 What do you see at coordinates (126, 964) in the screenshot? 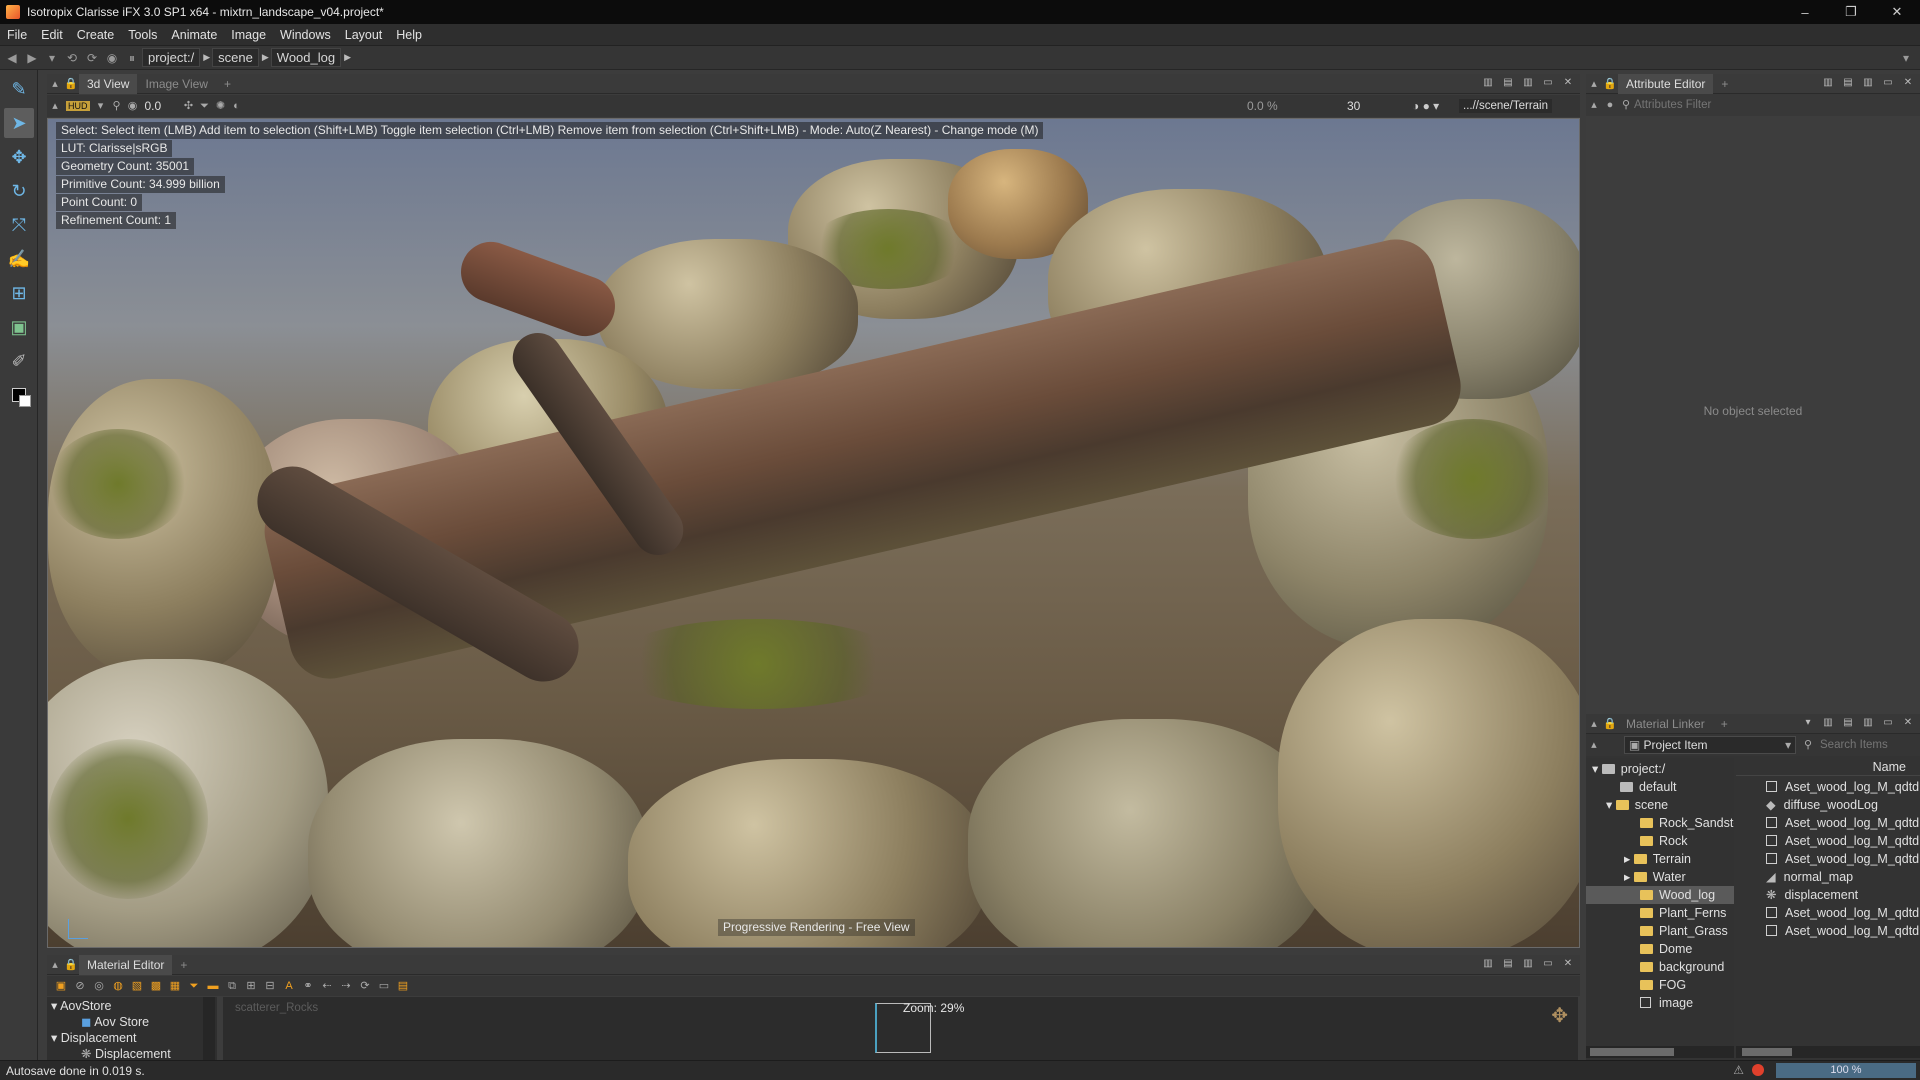
I see `tab-material-editor: Material Editor` at bounding box center [126, 964].